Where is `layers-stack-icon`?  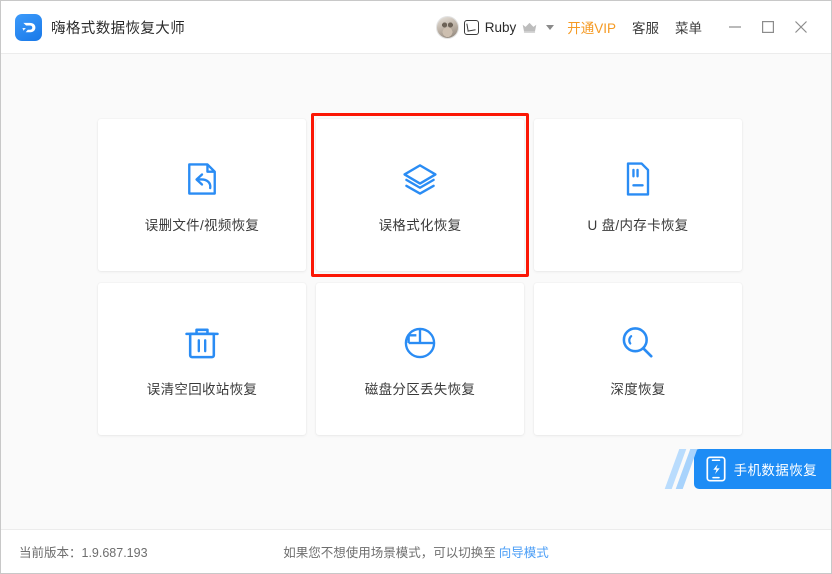 layers-stack-icon is located at coordinates (420, 179).